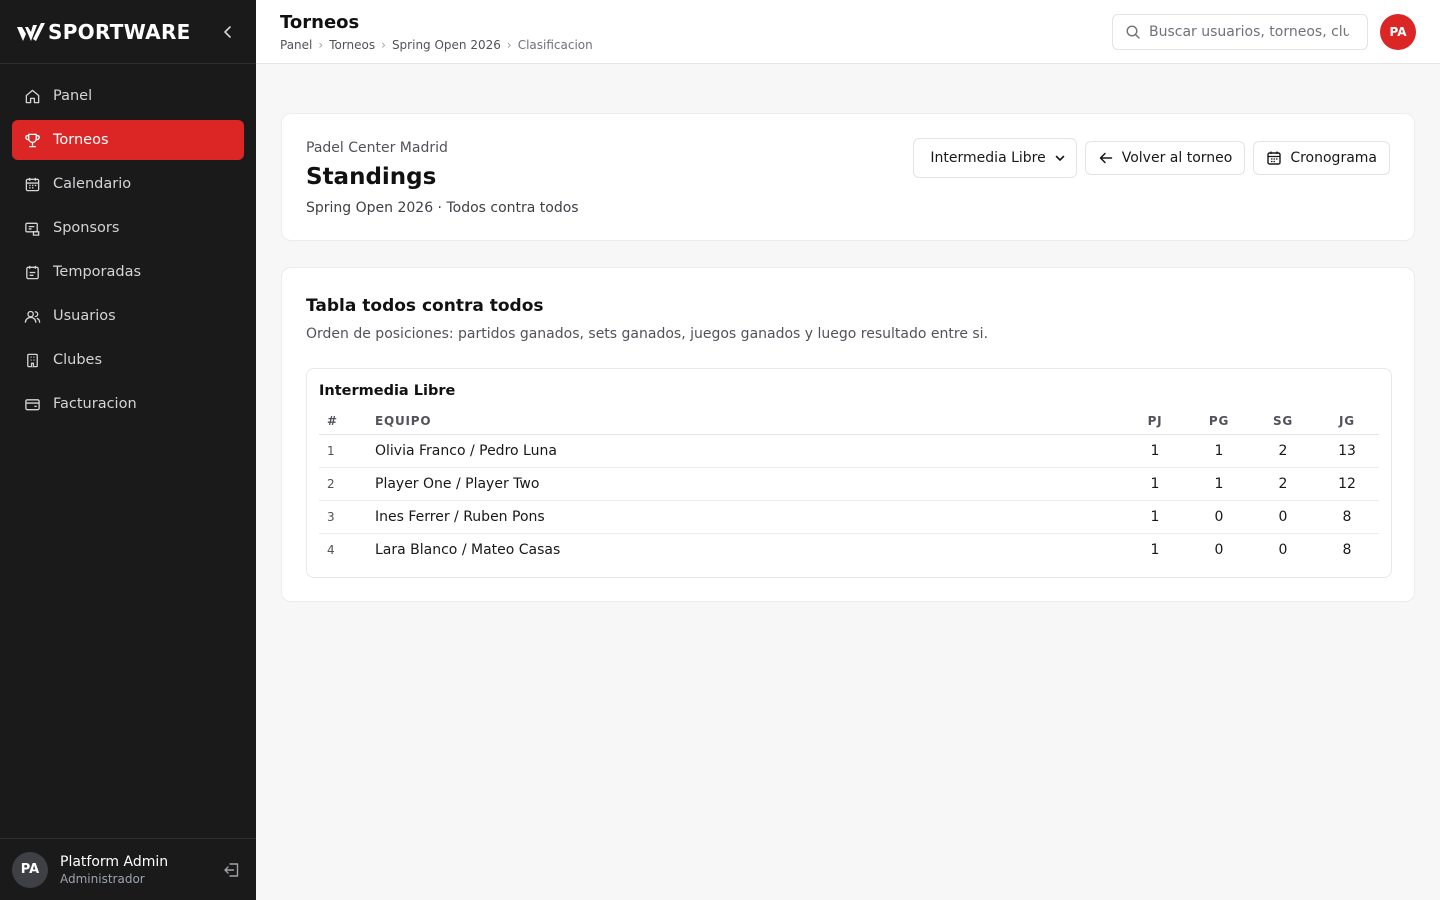 The image size is (1440, 900). I want to click on schedule-button: Cronograma, so click(1321, 158).